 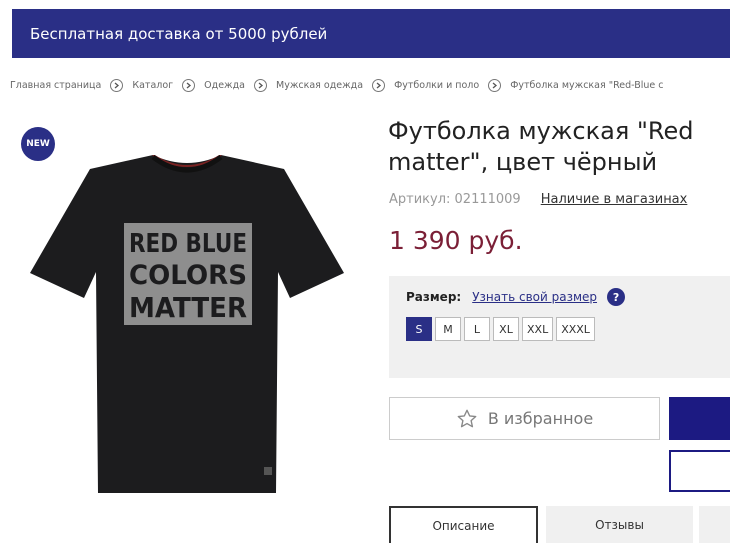 What do you see at coordinates (477, 329) in the screenshot?
I see `size-option-l: L` at bounding box center [477, 329].